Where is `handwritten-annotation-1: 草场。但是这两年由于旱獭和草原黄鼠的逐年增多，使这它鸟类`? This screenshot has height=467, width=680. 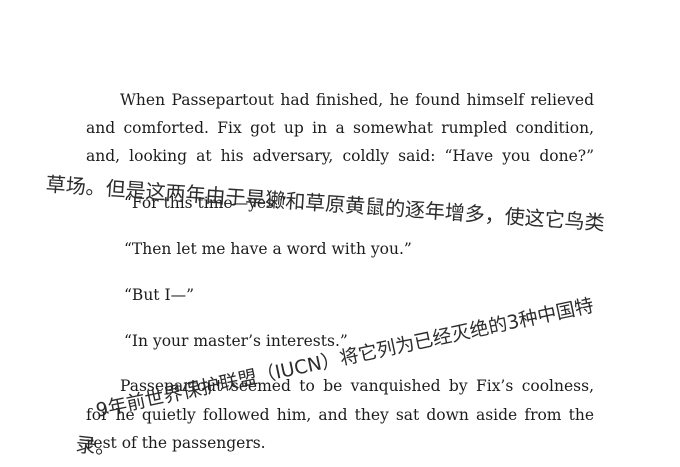
handwritten-annotation-1: 草场。但是这两年由于旱獭和草原黄鼠的逐年增多，使这它鸟类 is located at coordinates (325, 204).